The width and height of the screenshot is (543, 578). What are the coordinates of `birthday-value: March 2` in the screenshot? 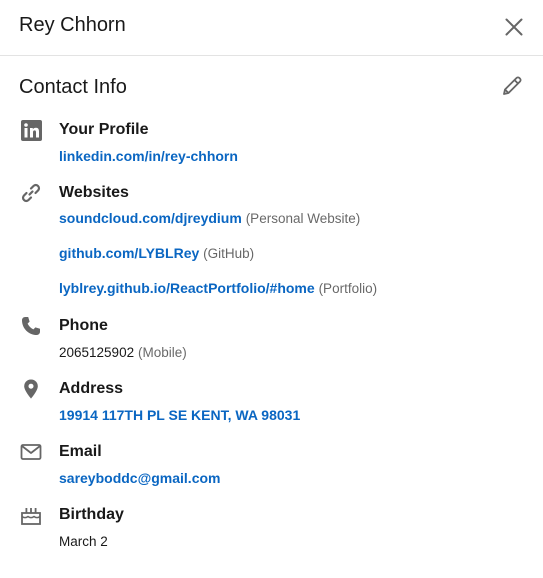 It's located at (83, 541).